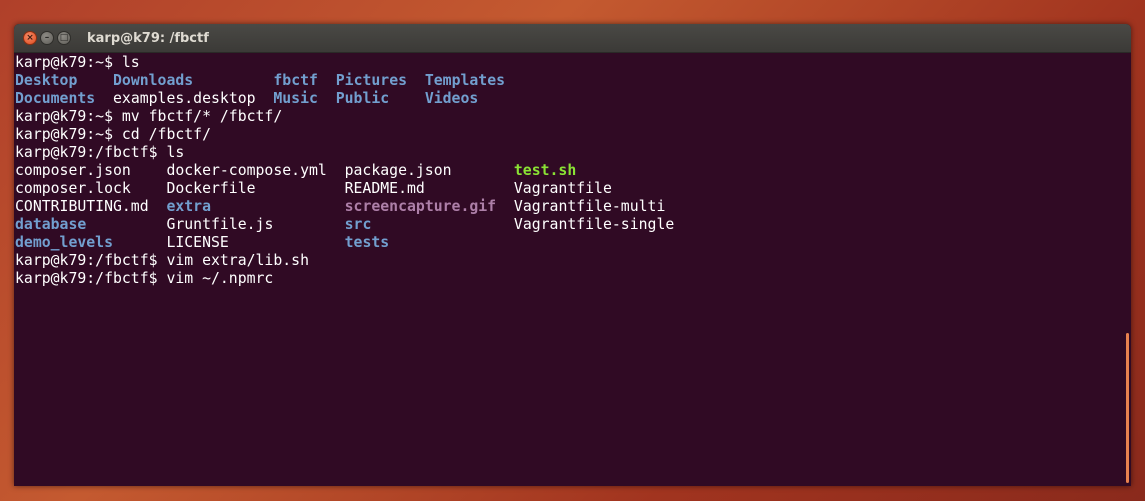 Image resolution: width=1145 pixels, height=501 pixels. I want to click on close-button: ×, so click(30, 38).